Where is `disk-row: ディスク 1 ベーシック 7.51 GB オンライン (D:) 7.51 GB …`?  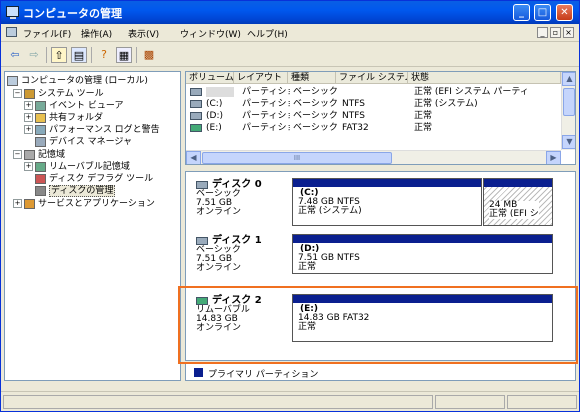
disk-row: ディスク 1 ベーシック 7.51 GB オンライン (D:) 7.51 GB … is located at coordinates (380, 259).